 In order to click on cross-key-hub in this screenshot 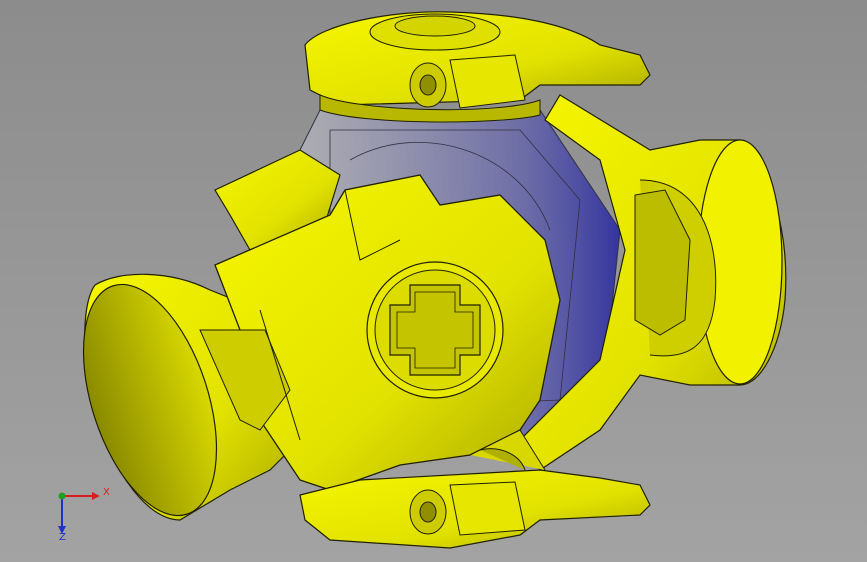, I will do `click(435, 330)`.